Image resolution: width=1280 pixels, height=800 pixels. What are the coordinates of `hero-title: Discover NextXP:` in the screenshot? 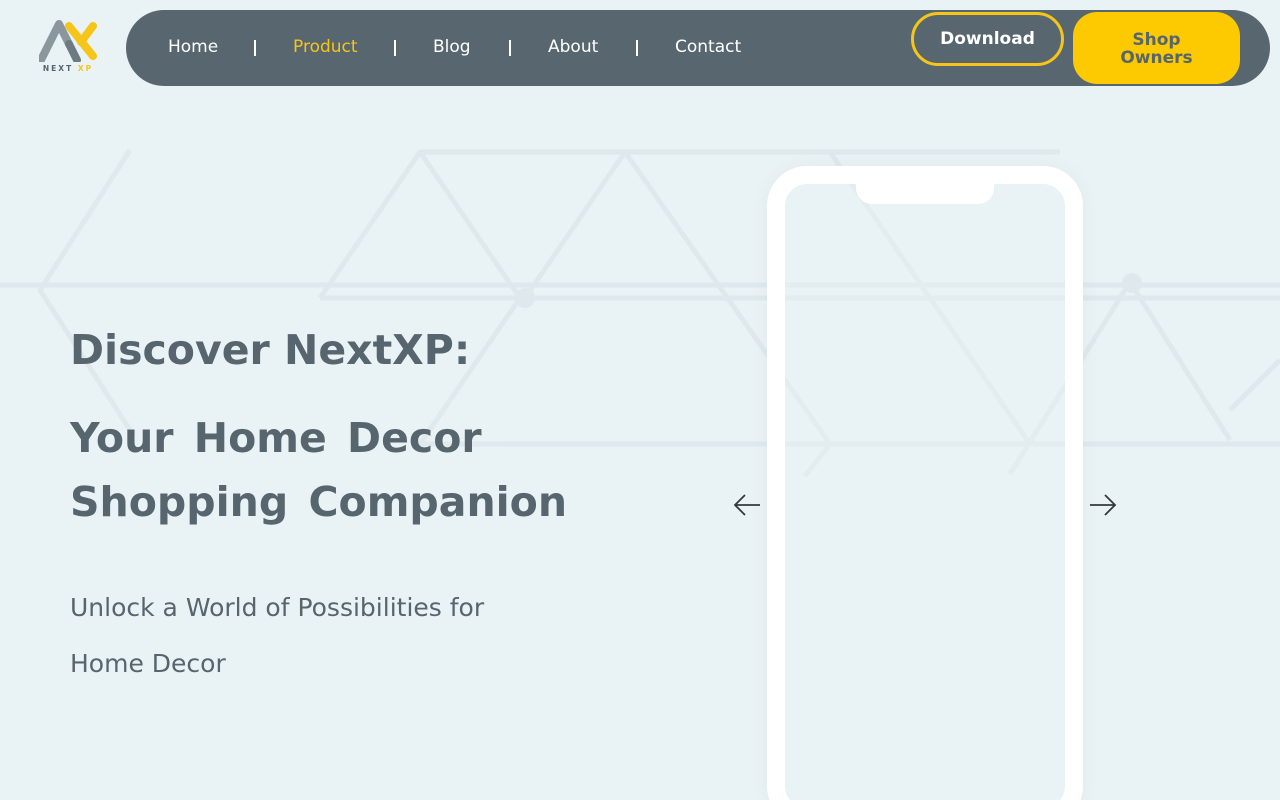 It's located at (270, 350).